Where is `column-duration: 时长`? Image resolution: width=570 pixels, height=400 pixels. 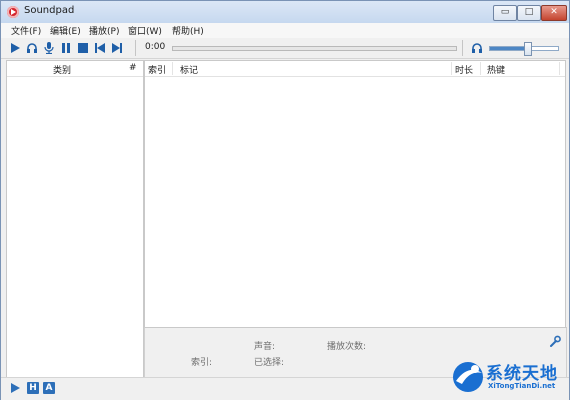 column-duration: 时长 is located at coordinates (464, 69).